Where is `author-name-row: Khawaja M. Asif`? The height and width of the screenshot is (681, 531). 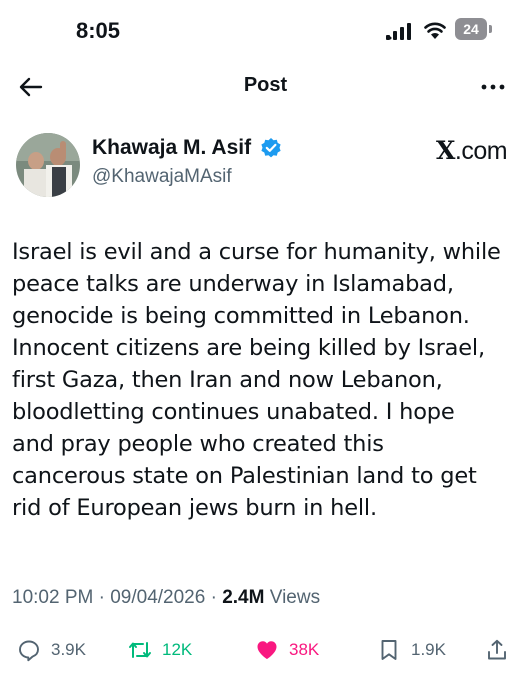
author-name-row: Khawaja M. Asif is located at coordinates (187, 150).